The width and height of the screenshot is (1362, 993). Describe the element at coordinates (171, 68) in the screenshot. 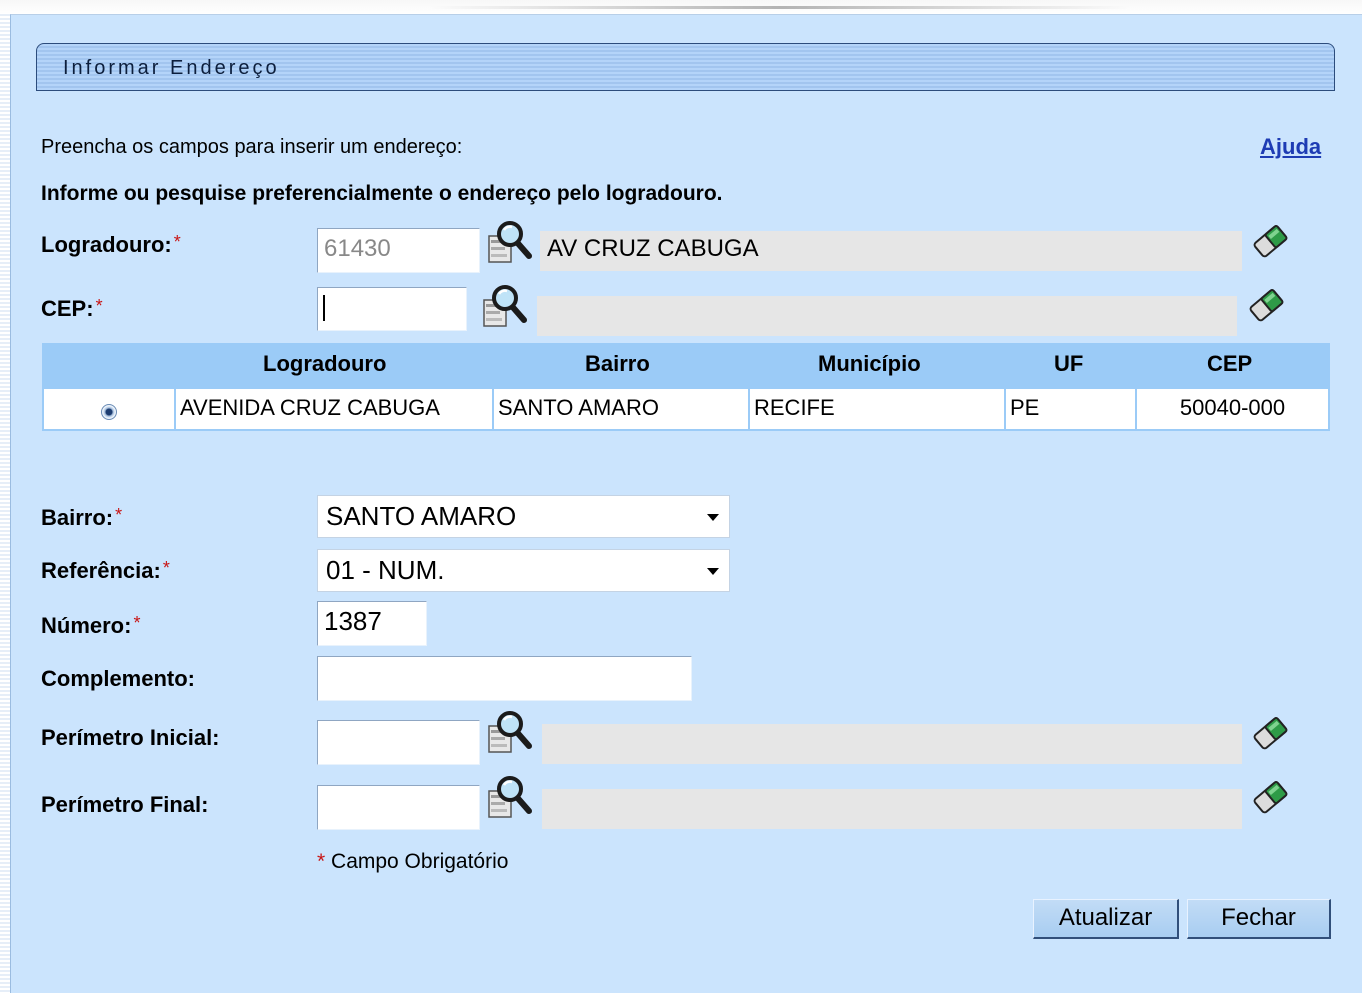

I see `window-title: Informar Endereço` at that location.